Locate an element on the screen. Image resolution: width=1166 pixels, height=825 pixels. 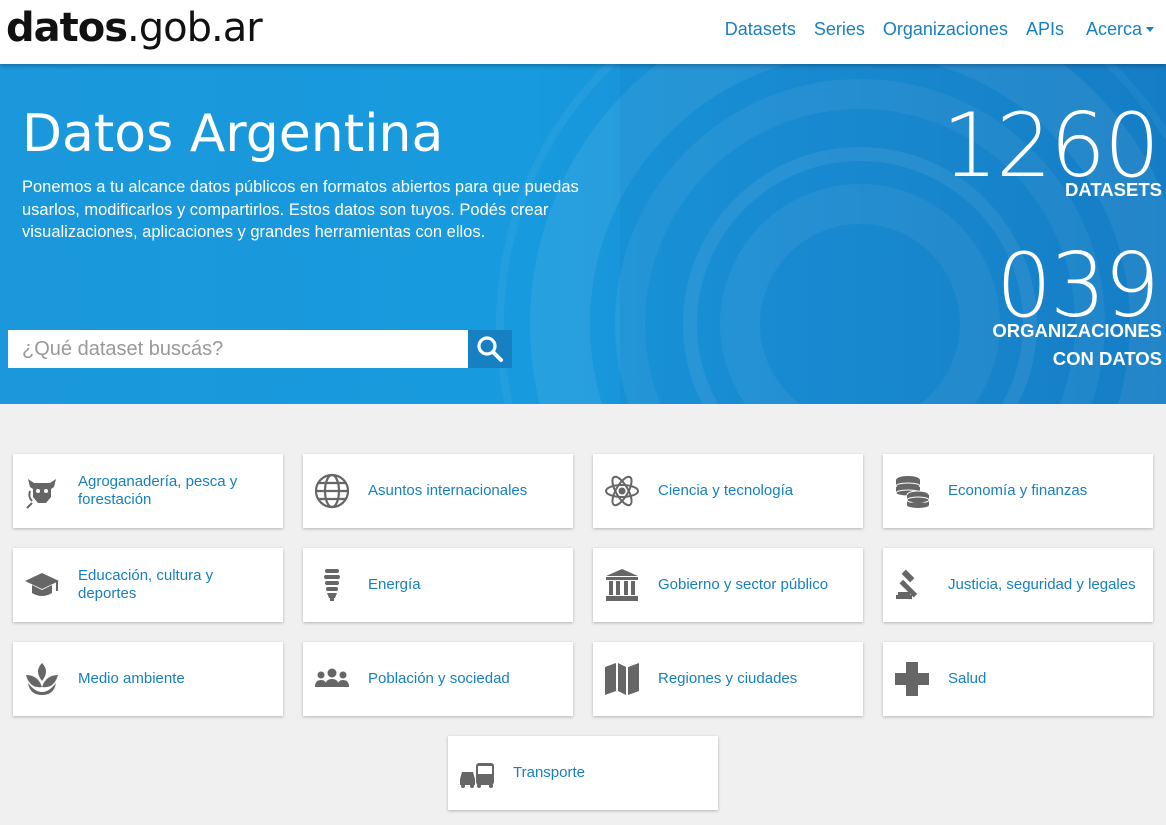
organizations-count-label-line1: ORGANIZACIONES is located at coordinates (1077, 330).